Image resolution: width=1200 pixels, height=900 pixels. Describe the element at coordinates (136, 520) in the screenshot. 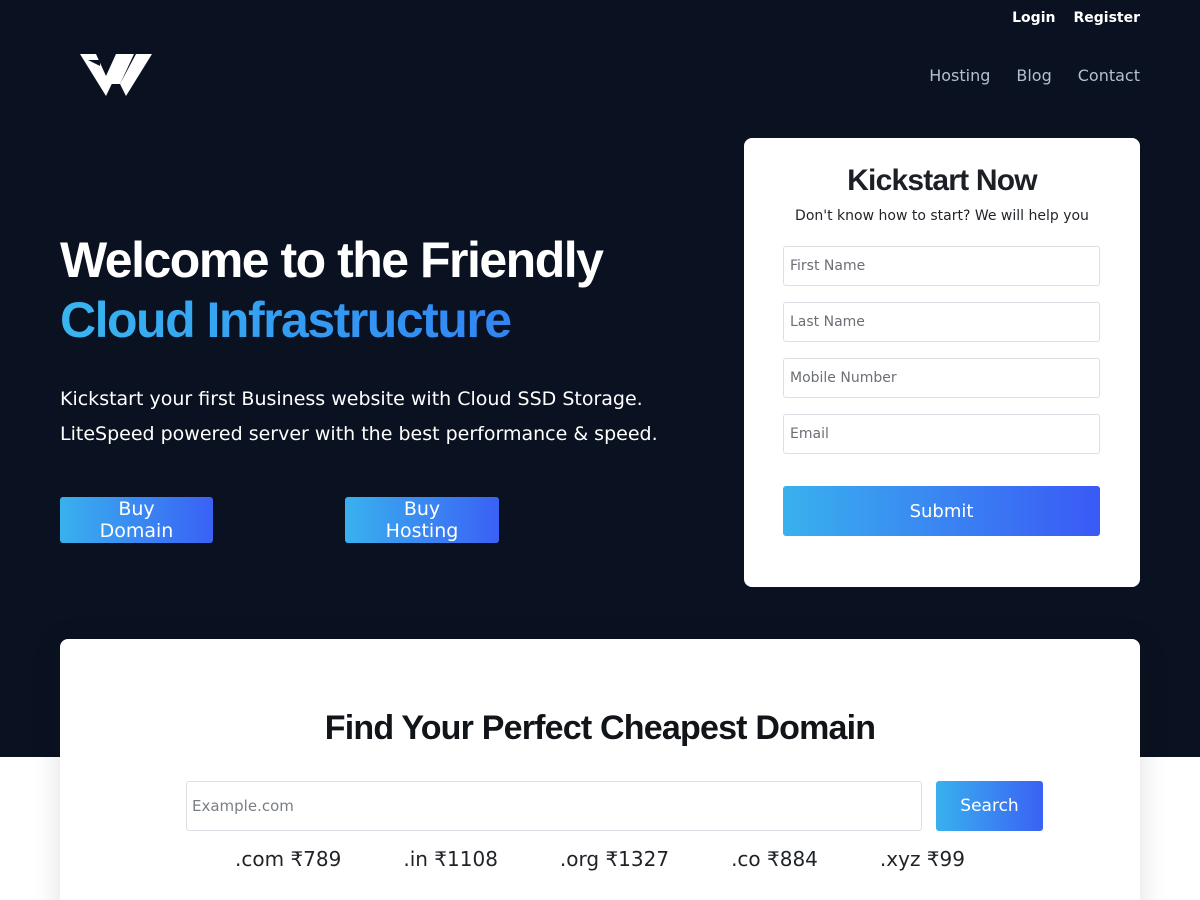

I see `buy-domain-button: Buy Domain` at that location.